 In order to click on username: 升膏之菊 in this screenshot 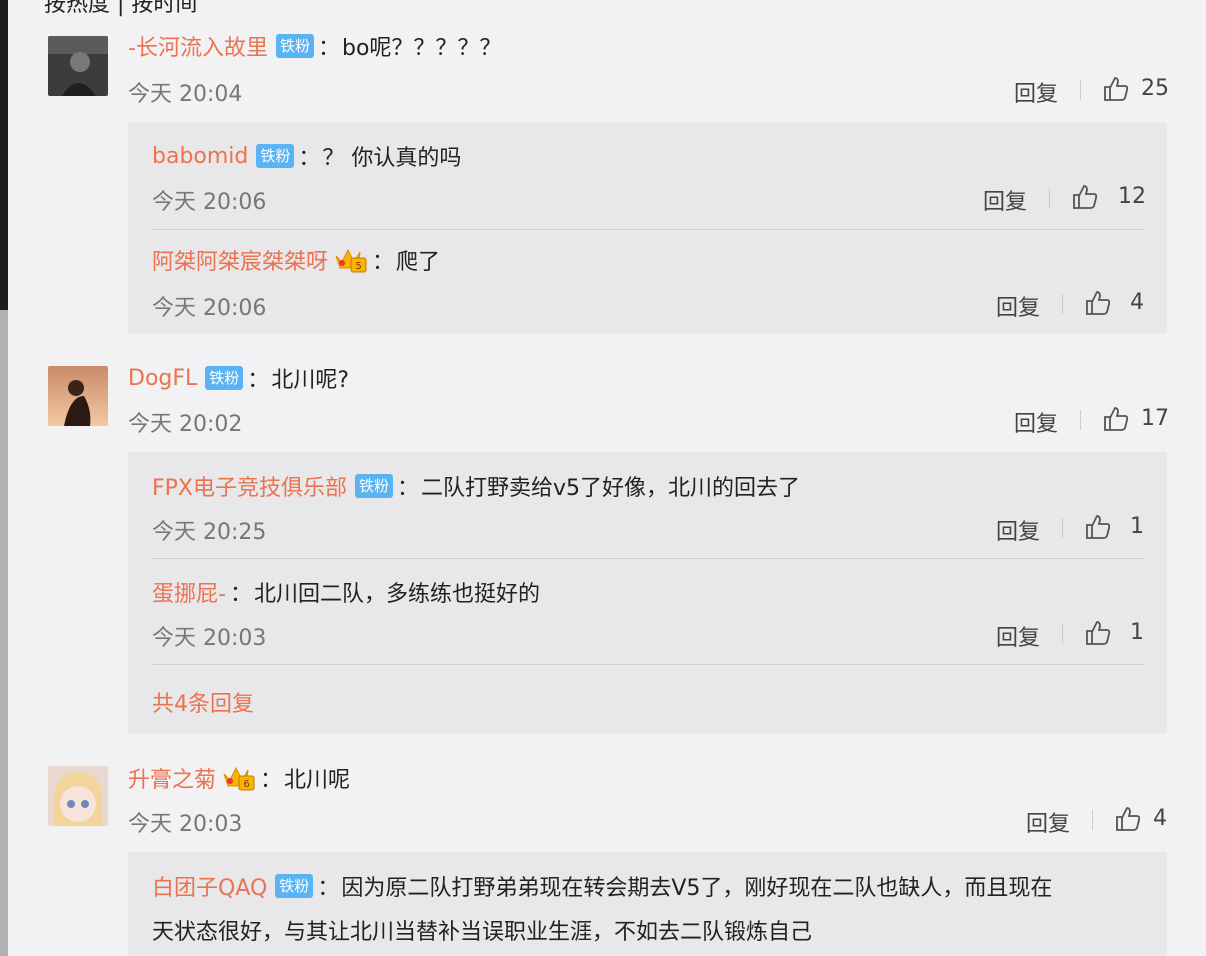, I will do `click(172, 778)`.